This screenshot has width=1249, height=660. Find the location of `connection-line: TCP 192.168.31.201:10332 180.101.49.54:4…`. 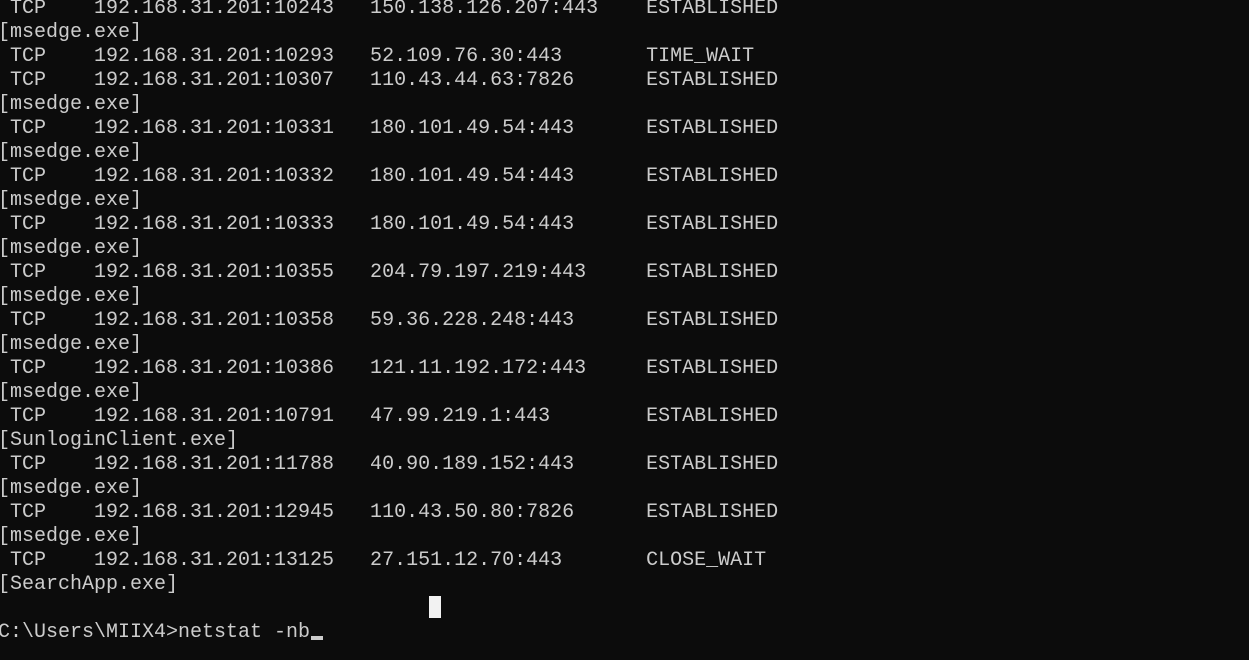

connection-line: TCP 192.168.31.201:10332 180.101.49.54:4… is located at coordinates (389, 176).